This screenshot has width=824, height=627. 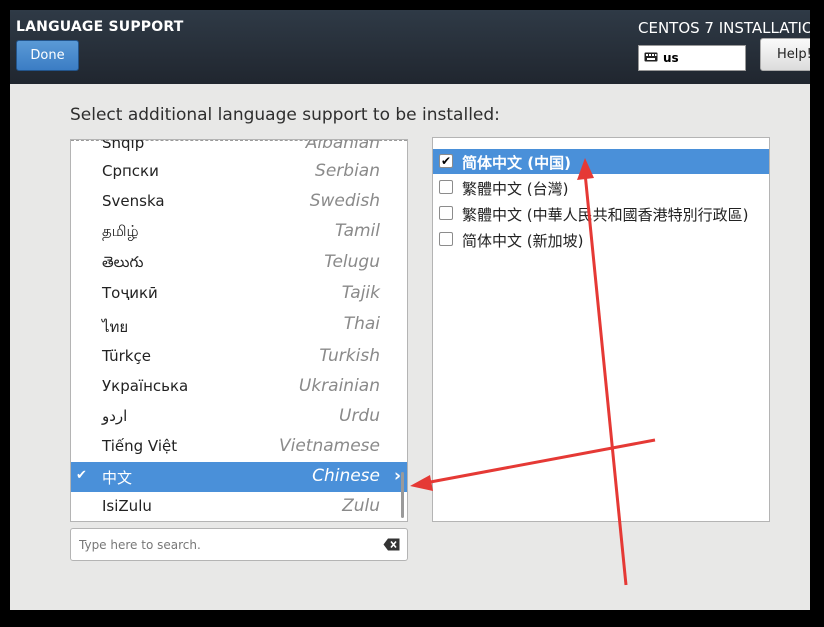 What do you see at coordinates (239, 417) in the screenshot?
I see `language-row: اردو Urdu` at bounding box center [239, 417].